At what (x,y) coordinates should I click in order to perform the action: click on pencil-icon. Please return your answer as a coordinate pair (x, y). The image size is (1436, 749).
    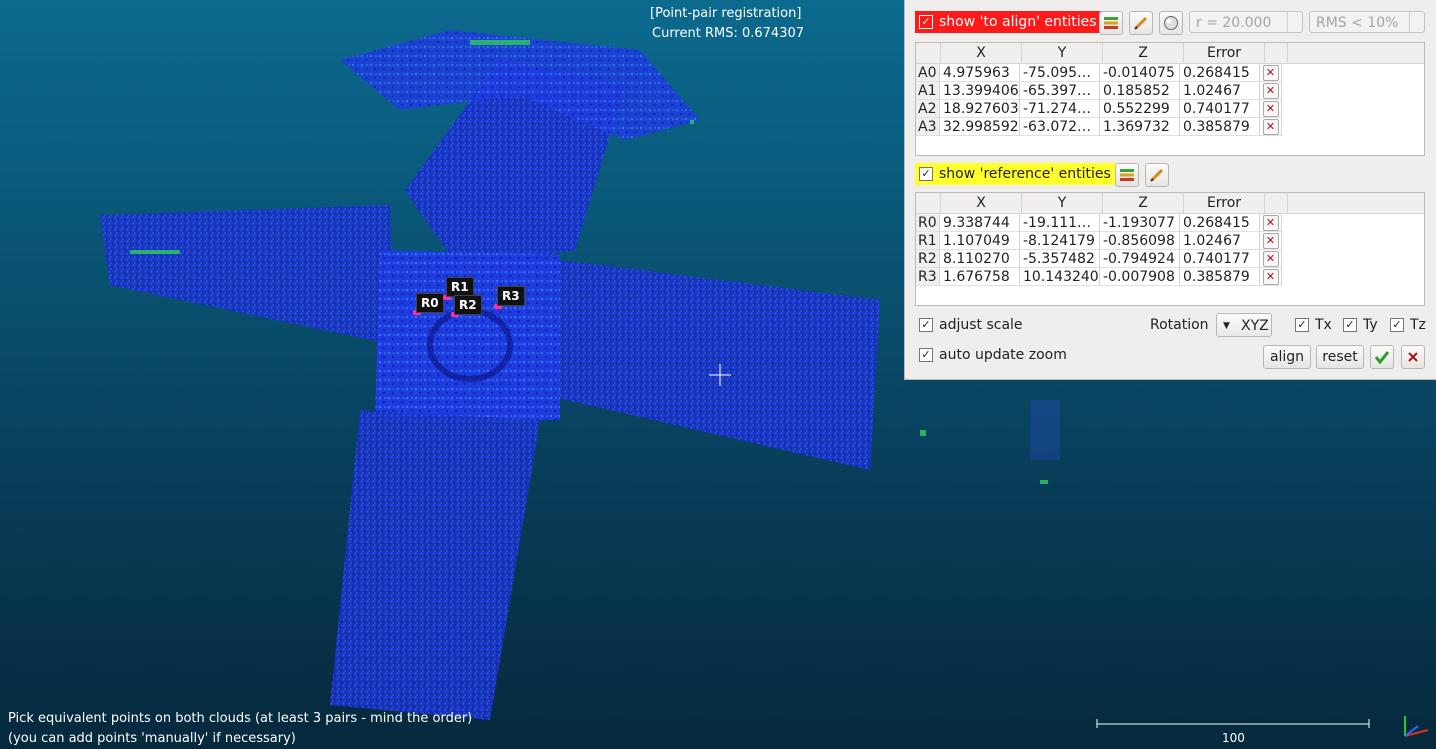
    Looking at the image, I should click on (1141, 23).